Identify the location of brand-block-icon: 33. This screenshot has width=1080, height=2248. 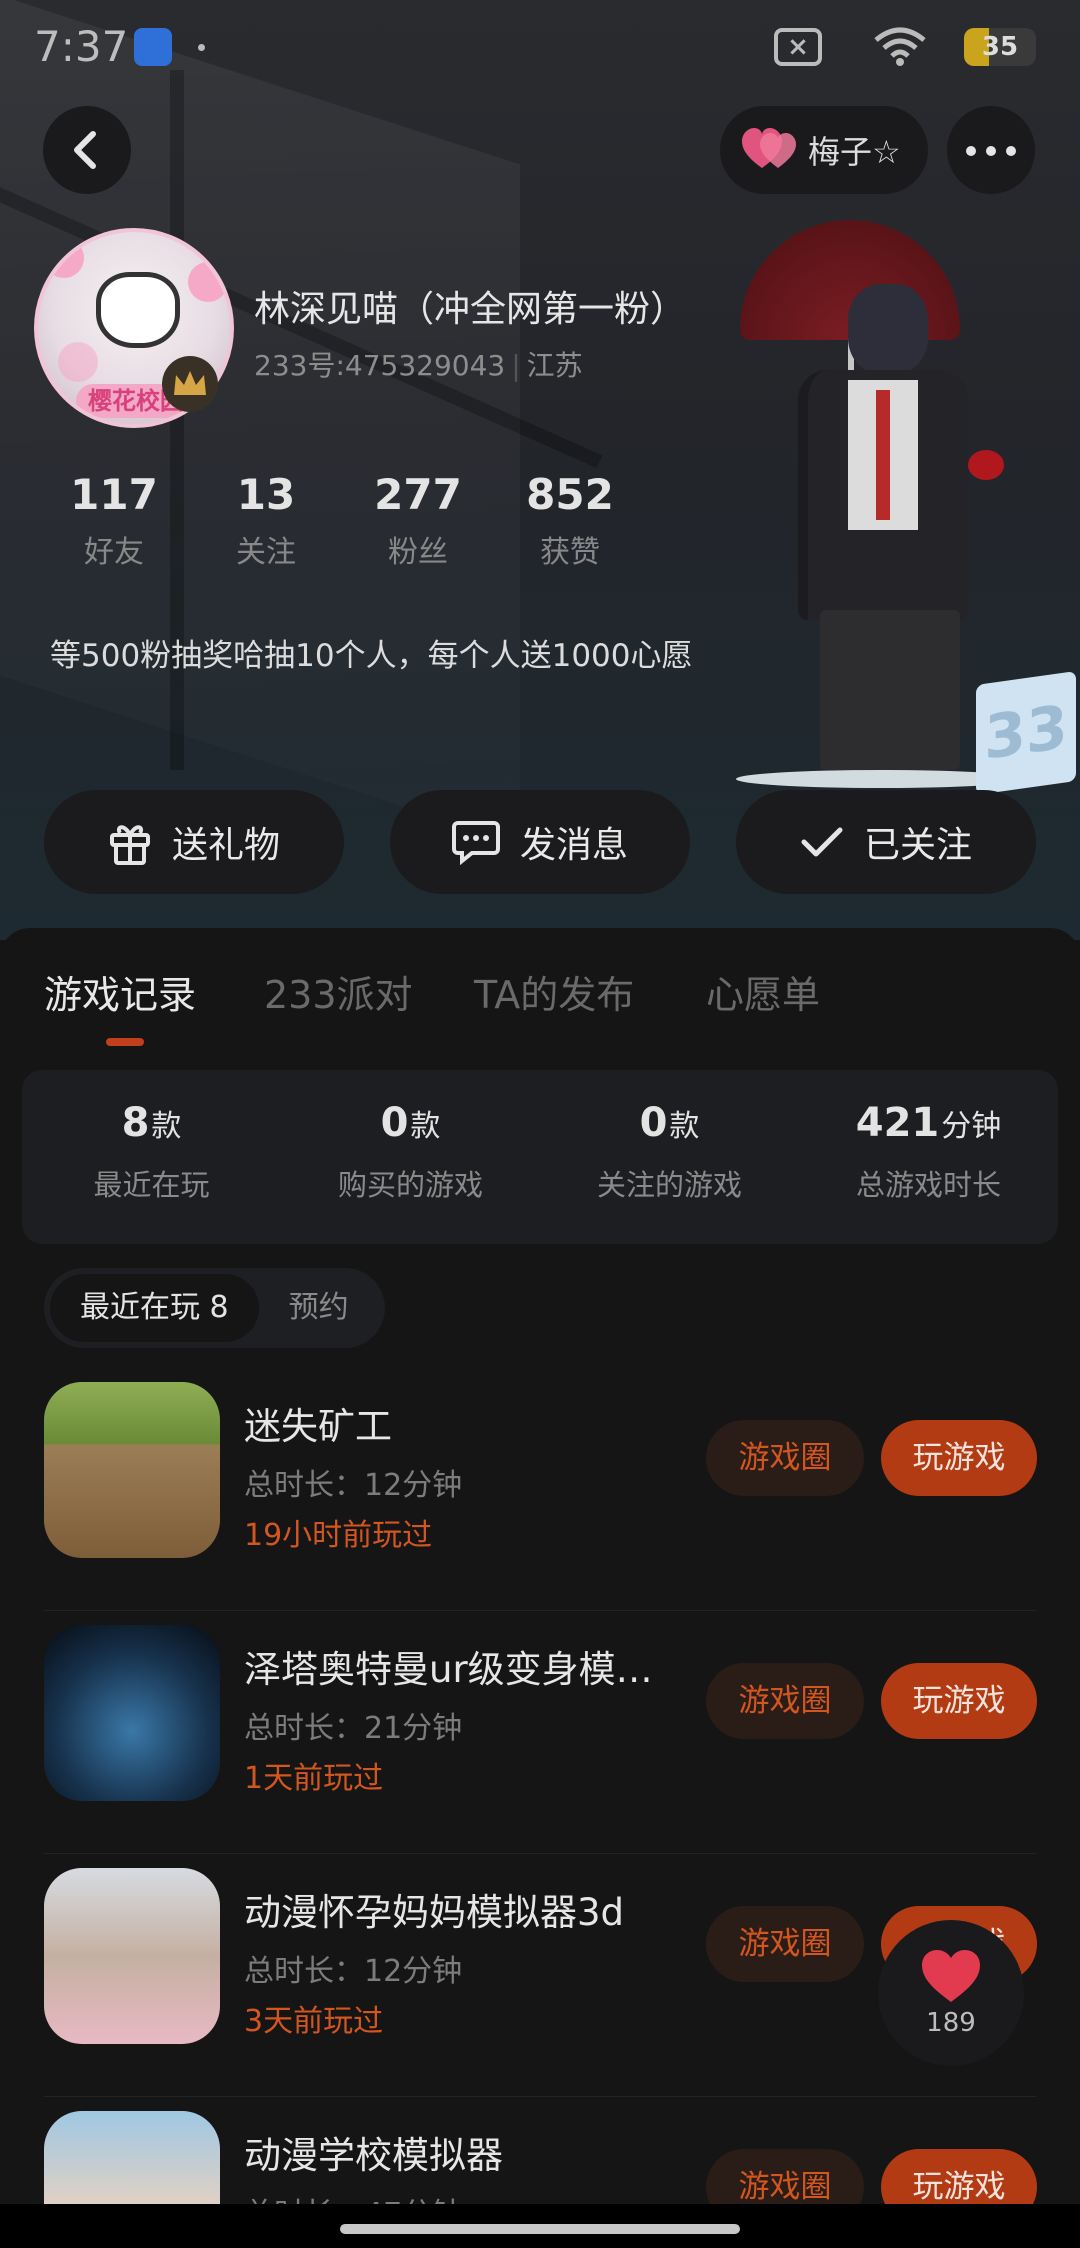
(1026, 733).